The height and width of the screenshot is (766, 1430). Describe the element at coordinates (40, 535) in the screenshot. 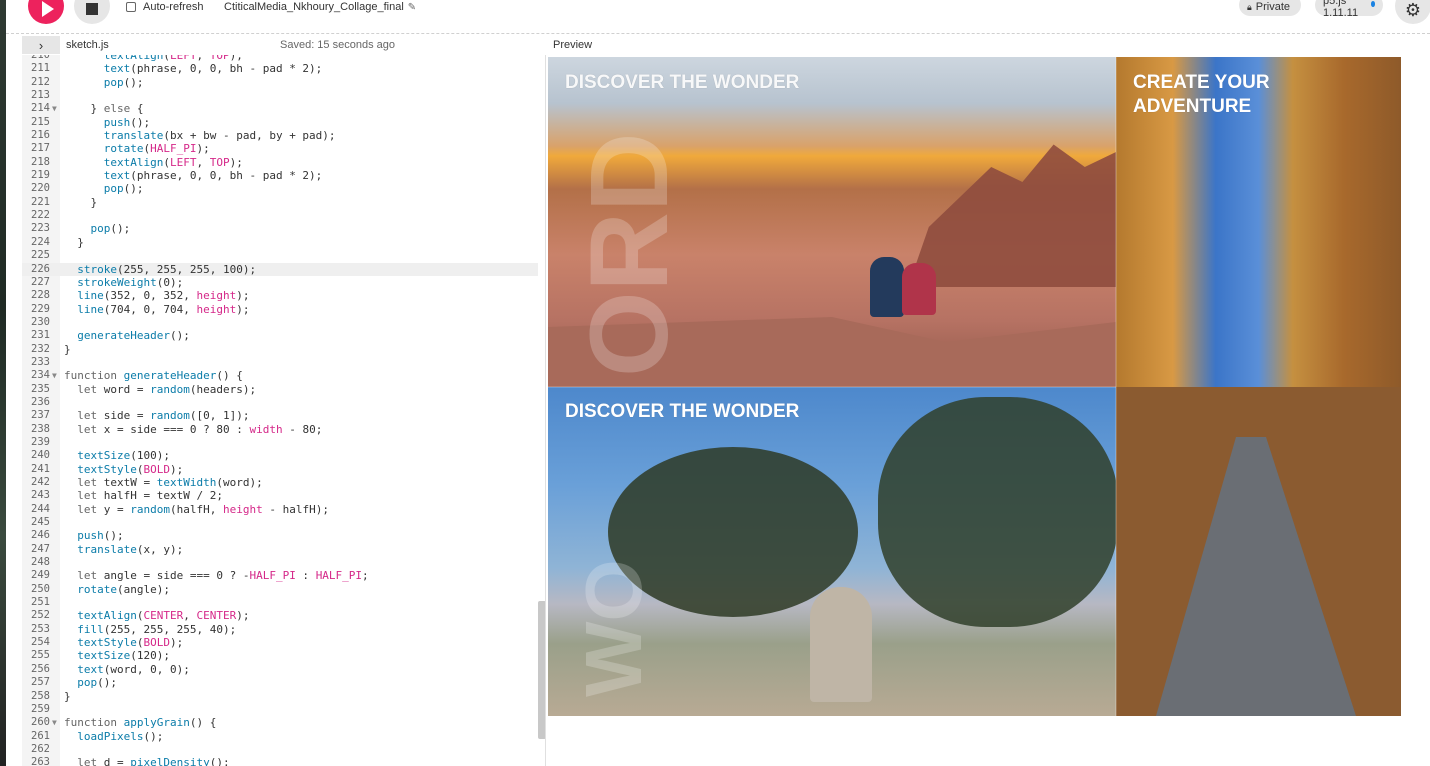

I see `line-number: 246` at that location.